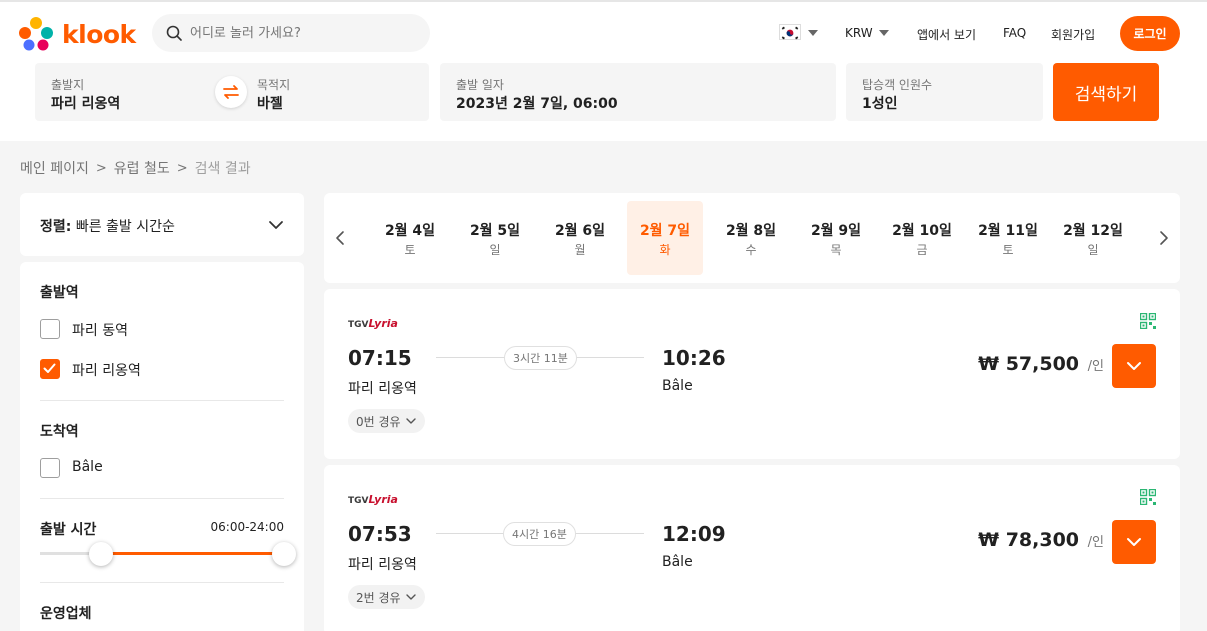 This screenshot has width=1207, height=631. I want to click on search-input, so click(300, 33).